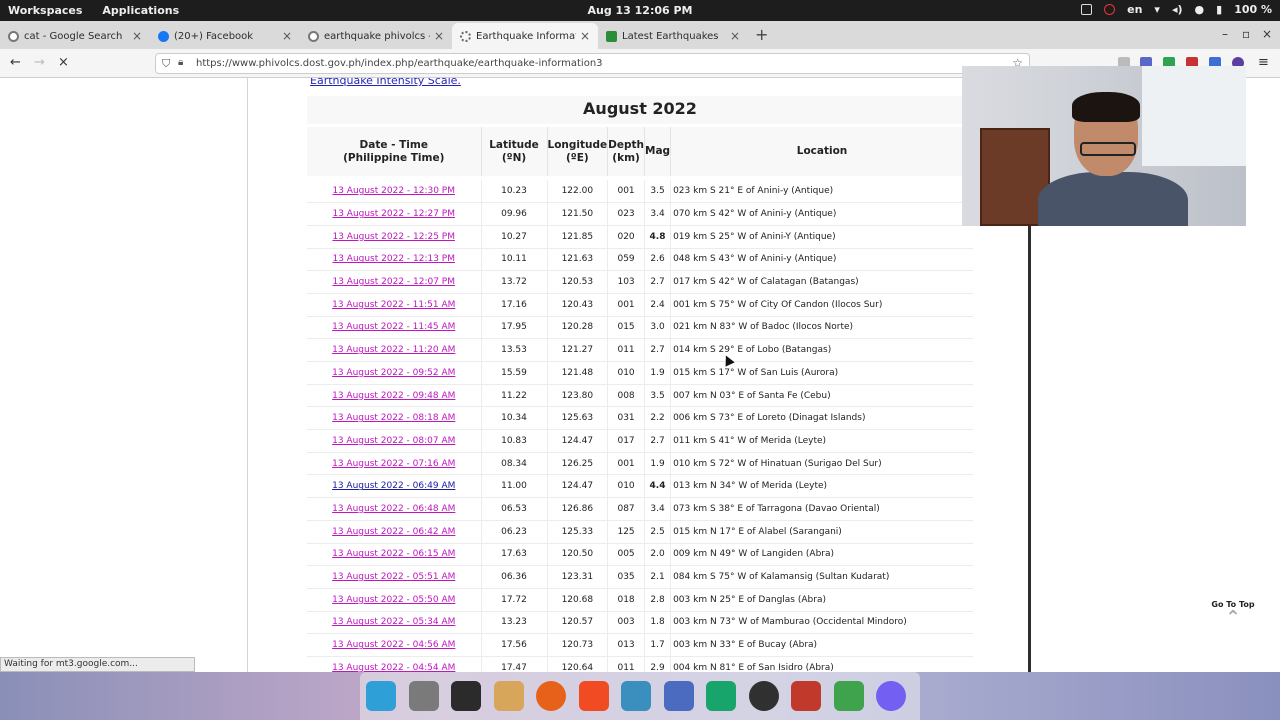 The height and width of the screenshot is (720, 1280). I want to click on screen-icon, so click(1087, 9).